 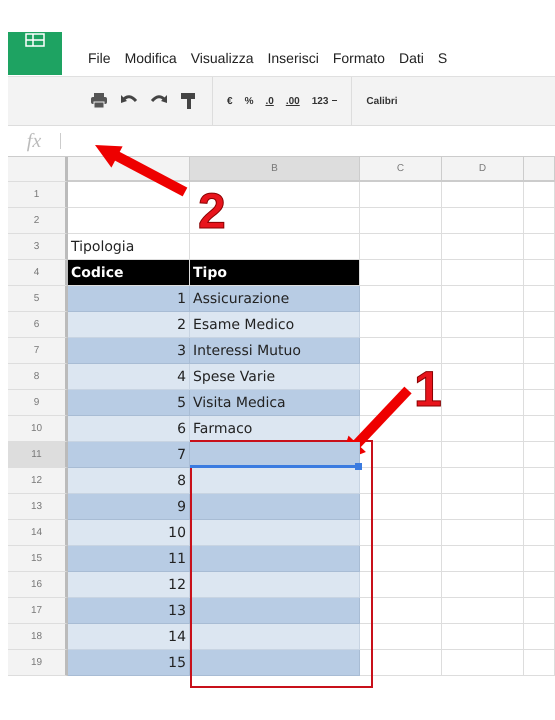 I want to click on table-cell: 6, so click(x=129, y=429).